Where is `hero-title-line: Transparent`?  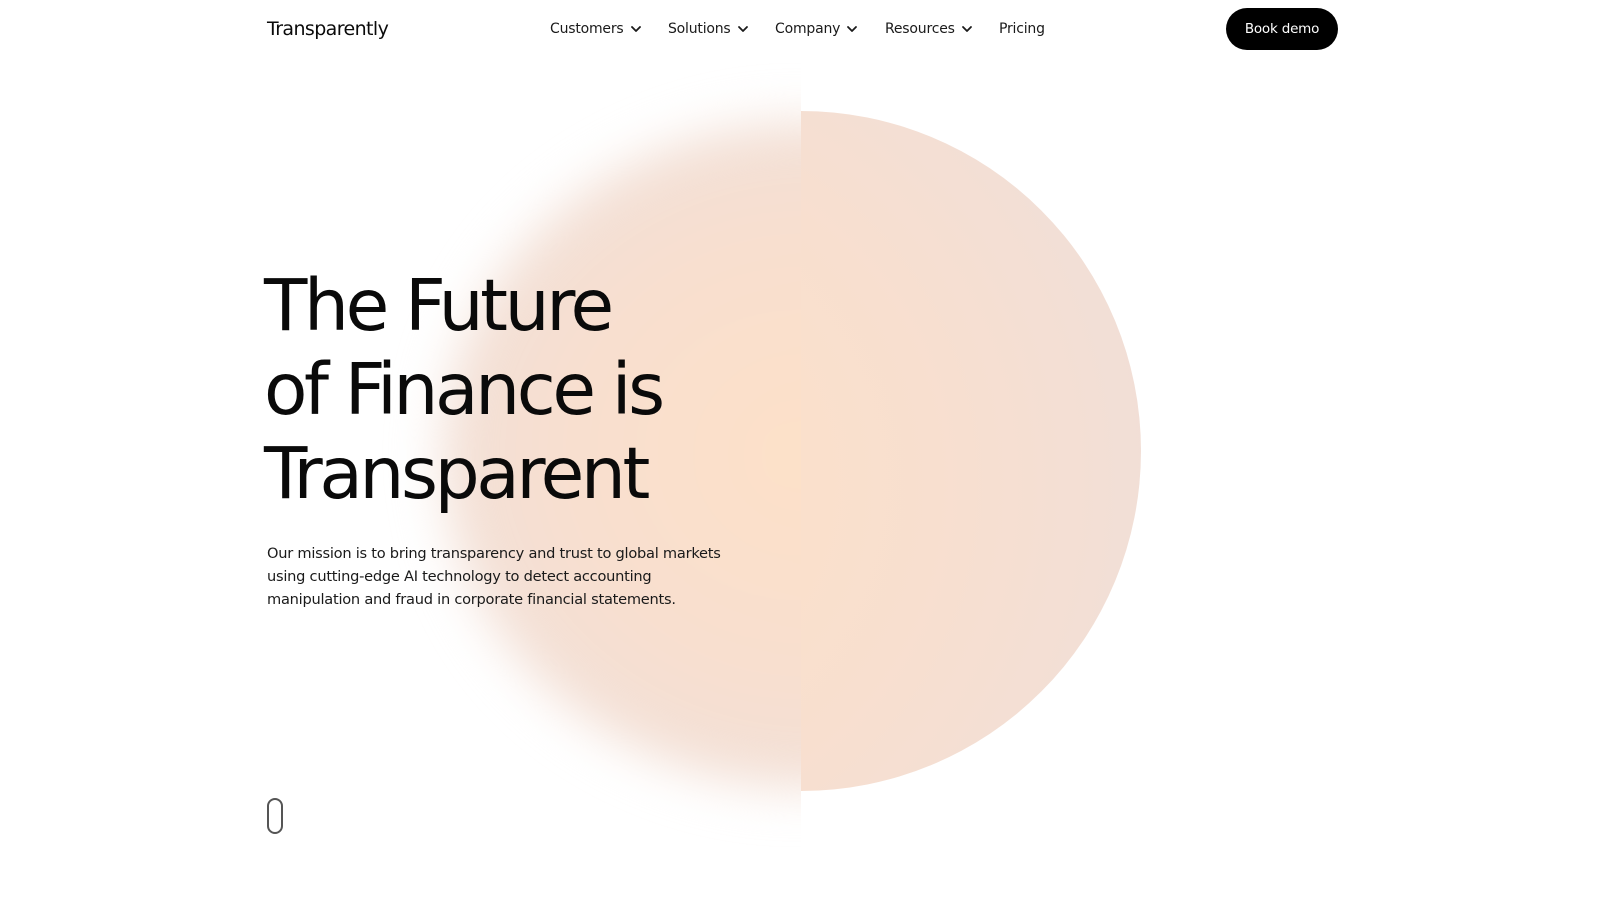 hero-title-line: Transparent is located at coordinates (457, 473).